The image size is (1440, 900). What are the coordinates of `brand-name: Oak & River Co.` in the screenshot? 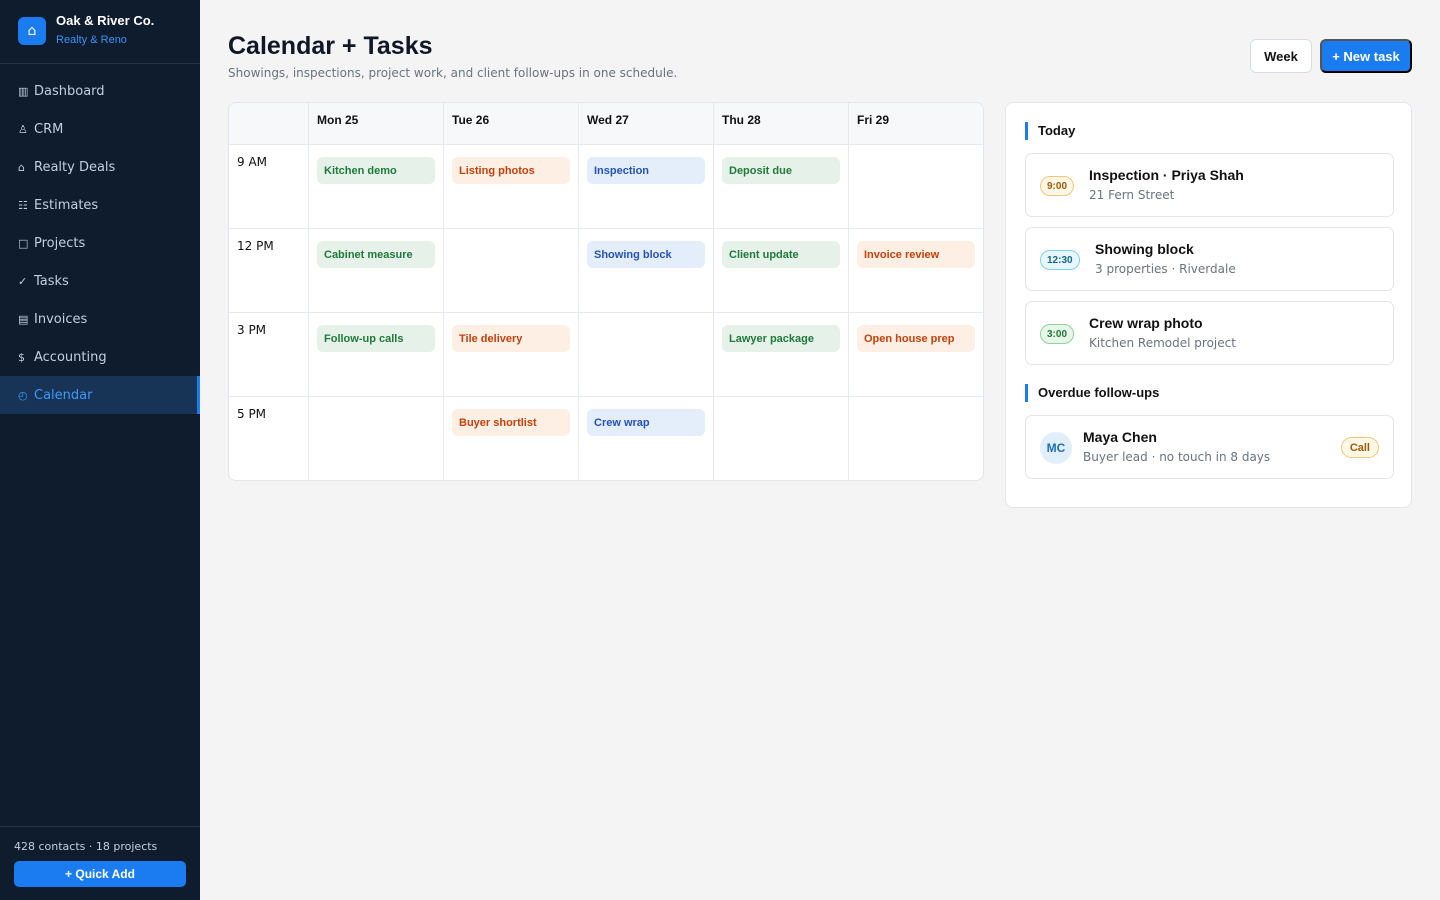 It's located at (105, 20).